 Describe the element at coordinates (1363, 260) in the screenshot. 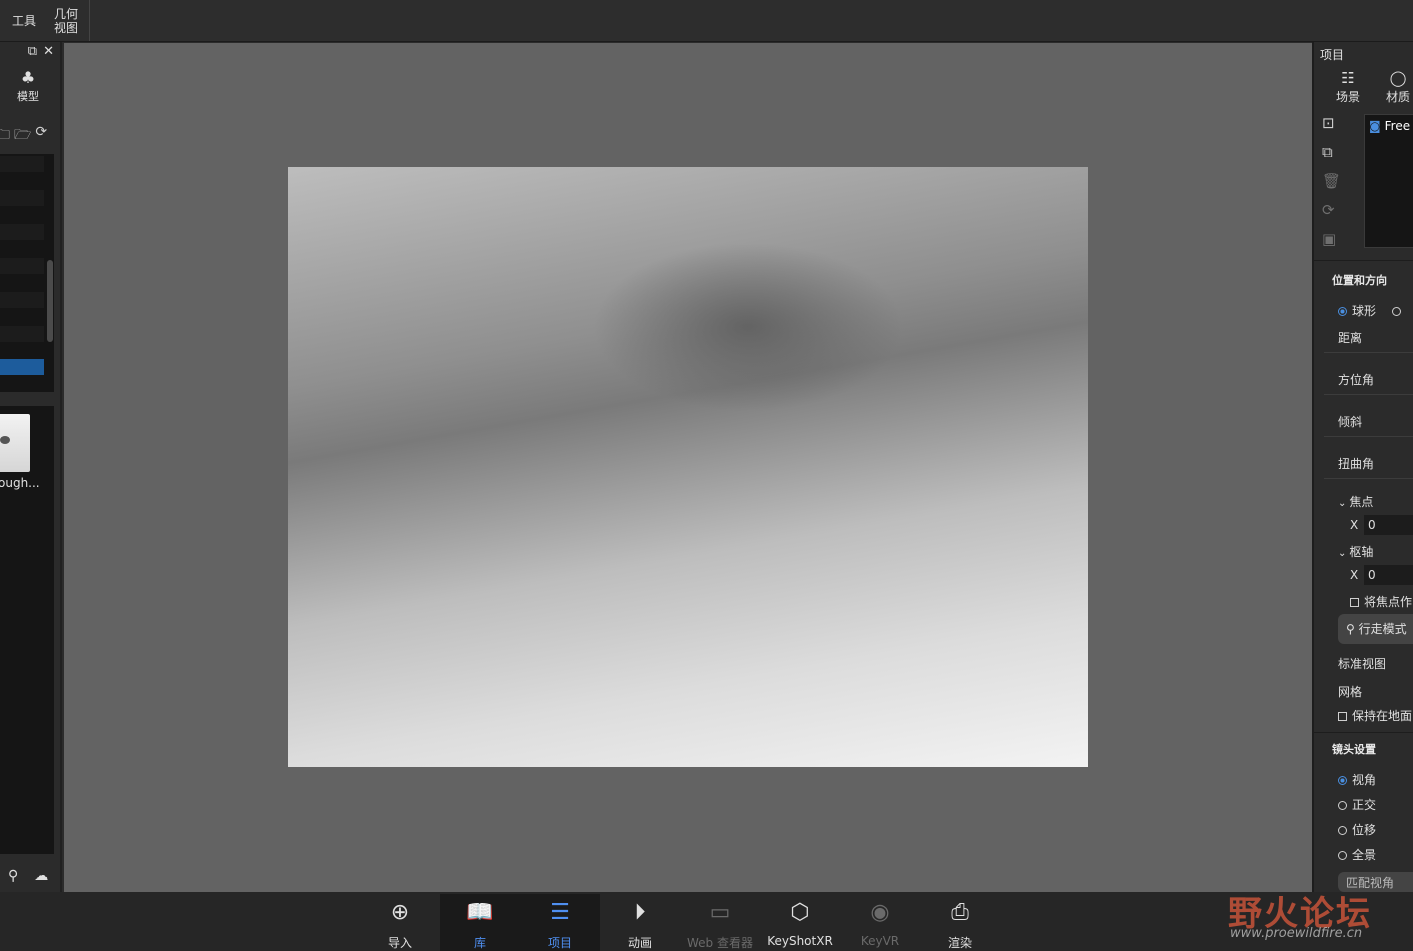

I see `section-divider` at that location.